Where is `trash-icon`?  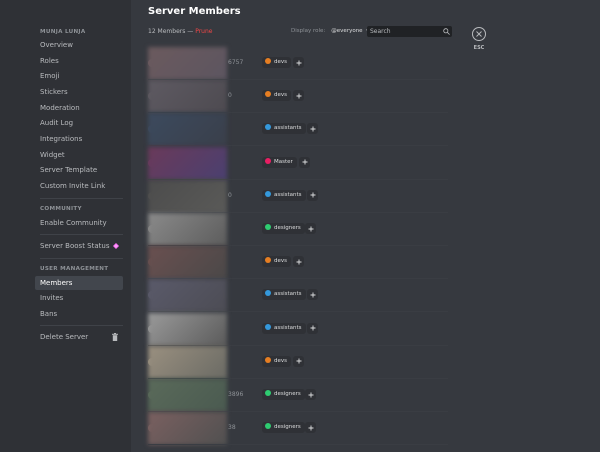
trash-icon is located at coordinates (115, 337).